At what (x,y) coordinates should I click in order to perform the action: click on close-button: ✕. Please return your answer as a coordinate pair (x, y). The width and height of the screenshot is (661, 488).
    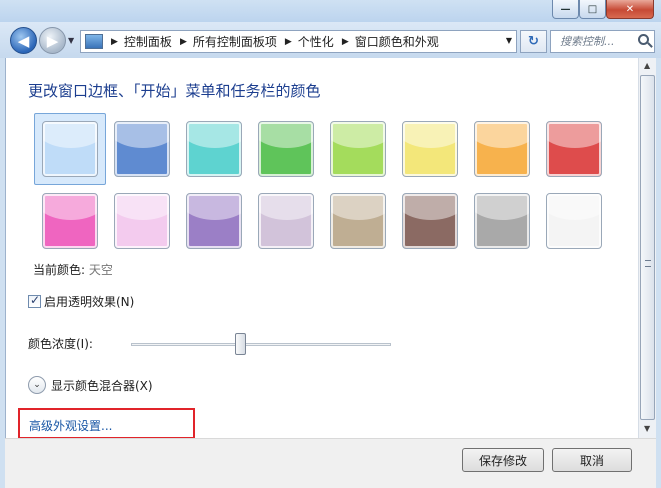
    Looking at the image, I should click on (630, 9).